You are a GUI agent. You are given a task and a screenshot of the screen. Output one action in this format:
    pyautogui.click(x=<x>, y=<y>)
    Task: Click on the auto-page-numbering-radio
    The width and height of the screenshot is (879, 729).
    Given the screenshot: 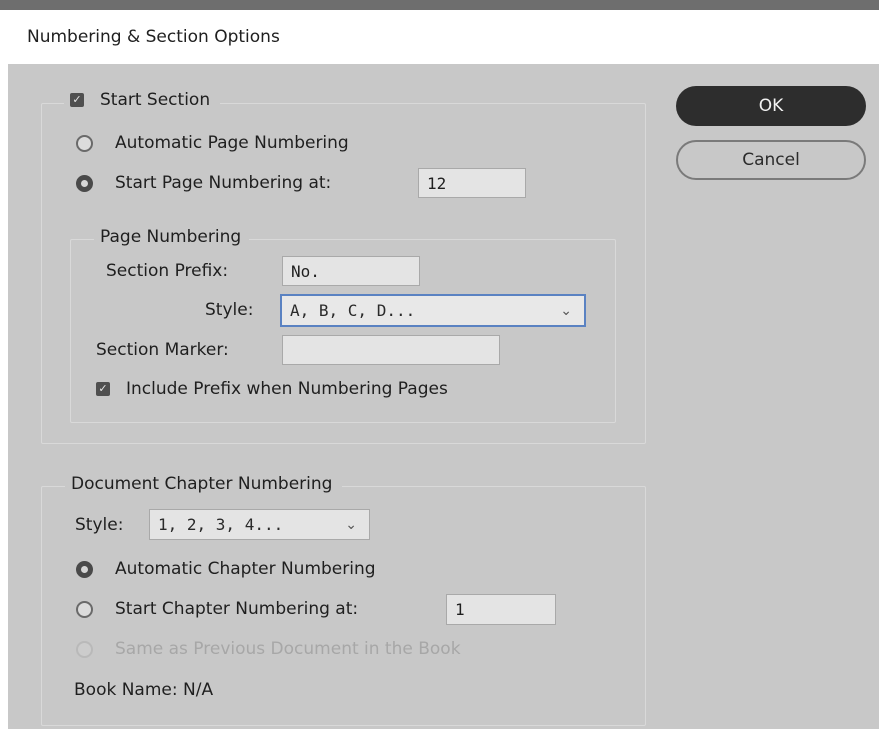 What is the action you would take?
    pyautogui.click(x=84, y=143)
    